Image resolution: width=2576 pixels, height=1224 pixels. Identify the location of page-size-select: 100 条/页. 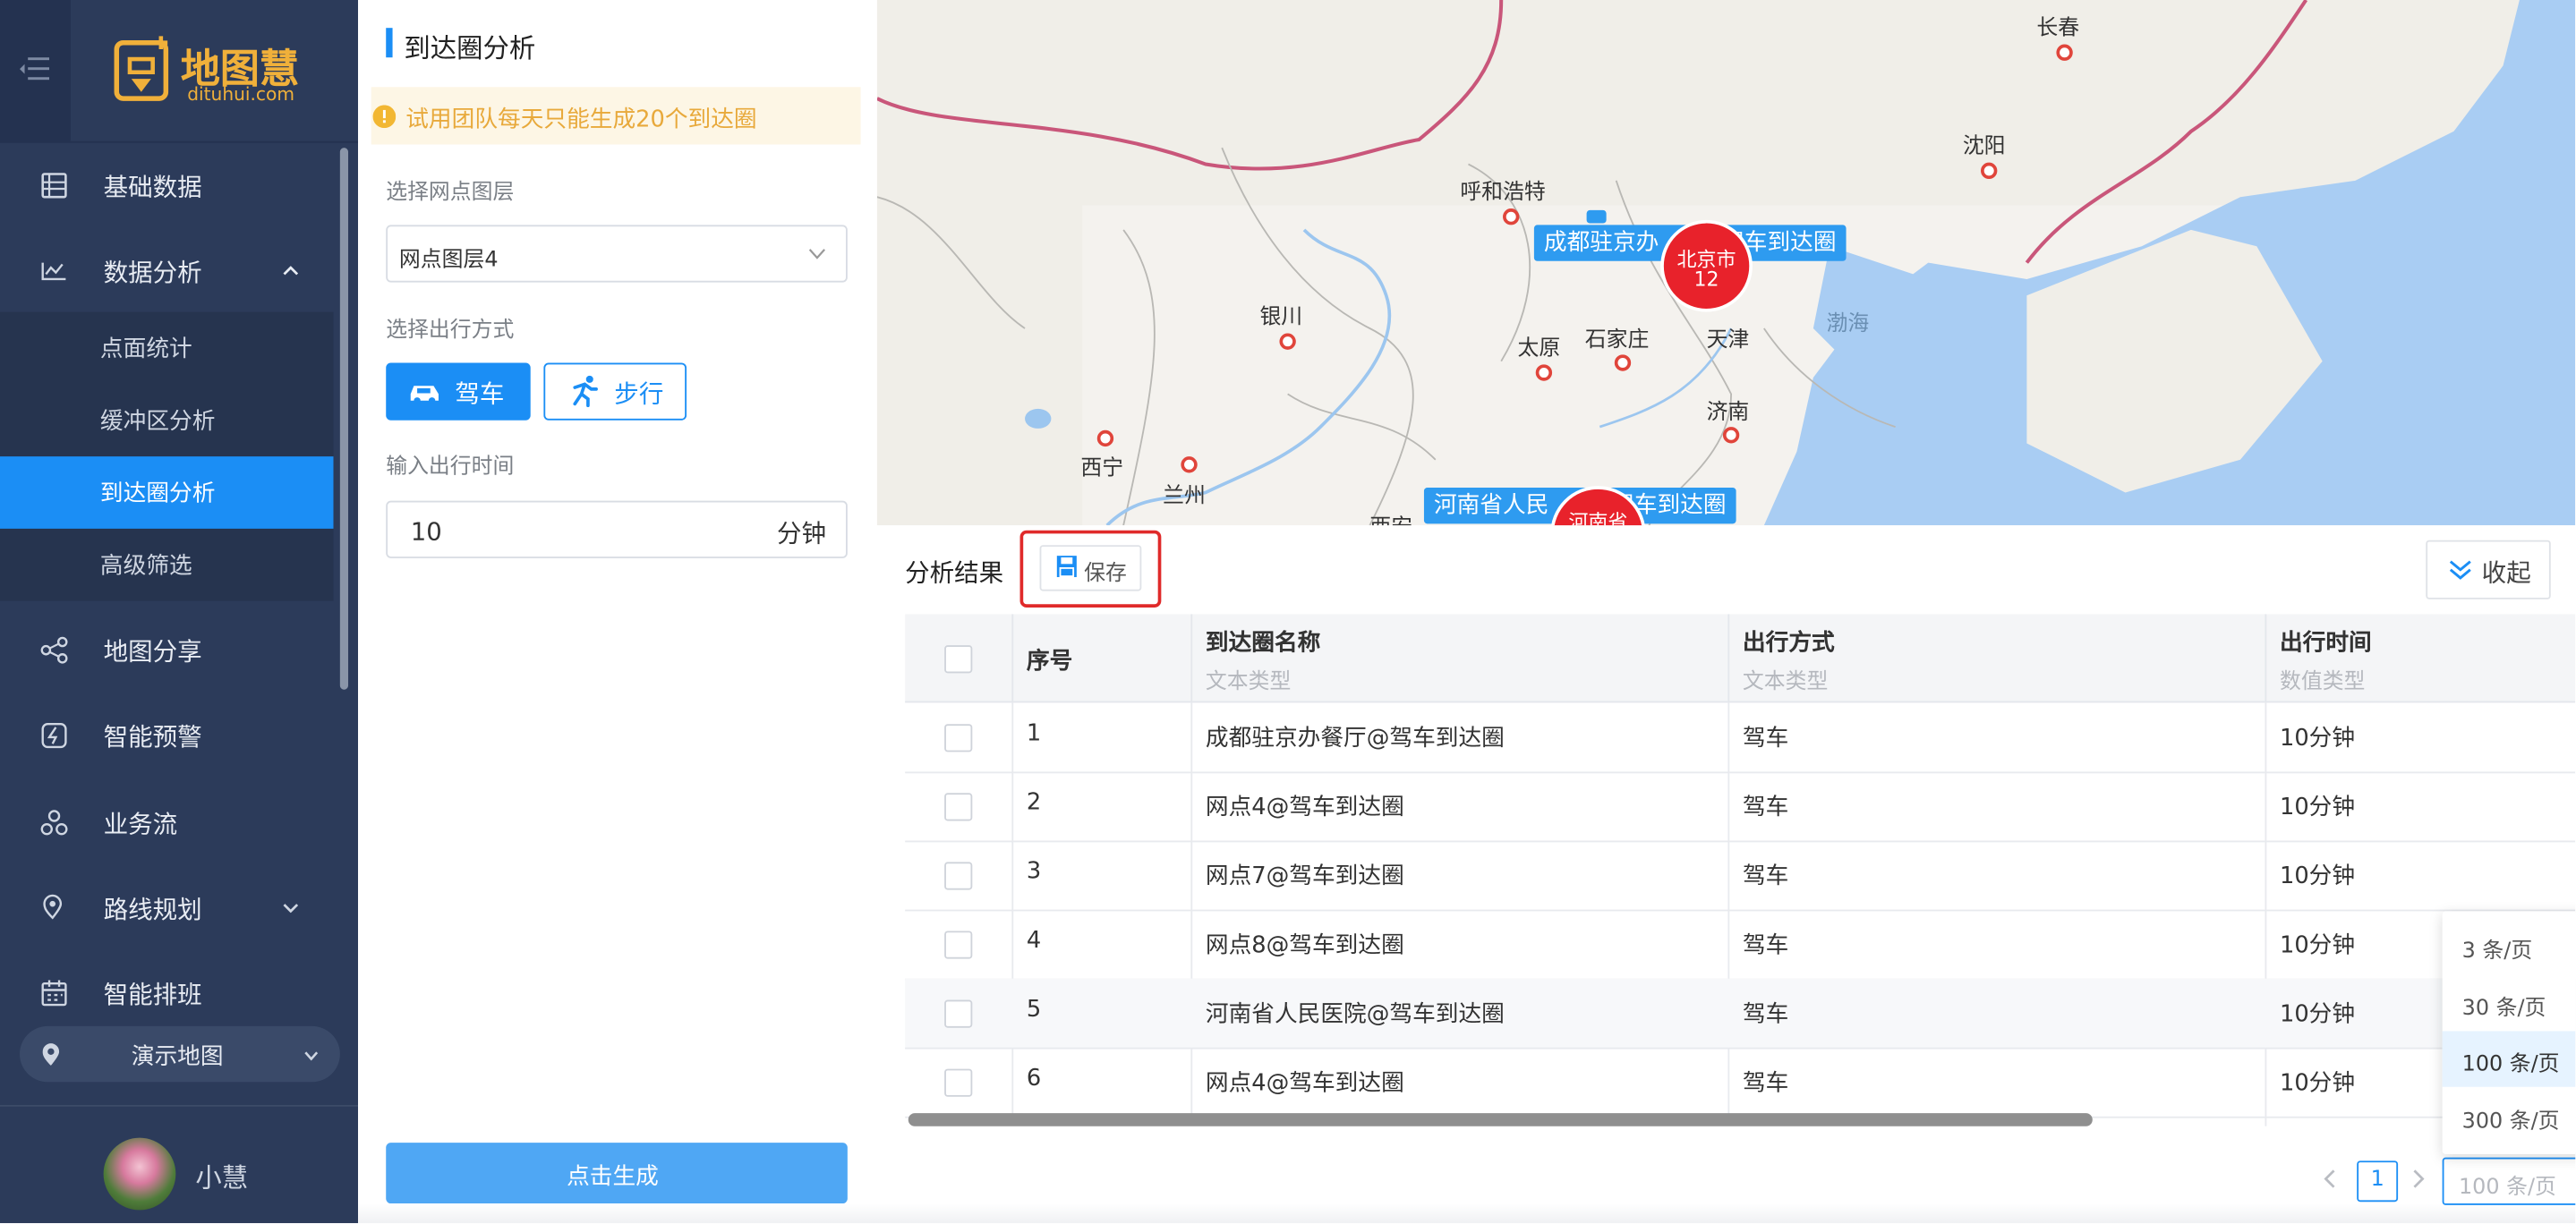
(2509, 1181).